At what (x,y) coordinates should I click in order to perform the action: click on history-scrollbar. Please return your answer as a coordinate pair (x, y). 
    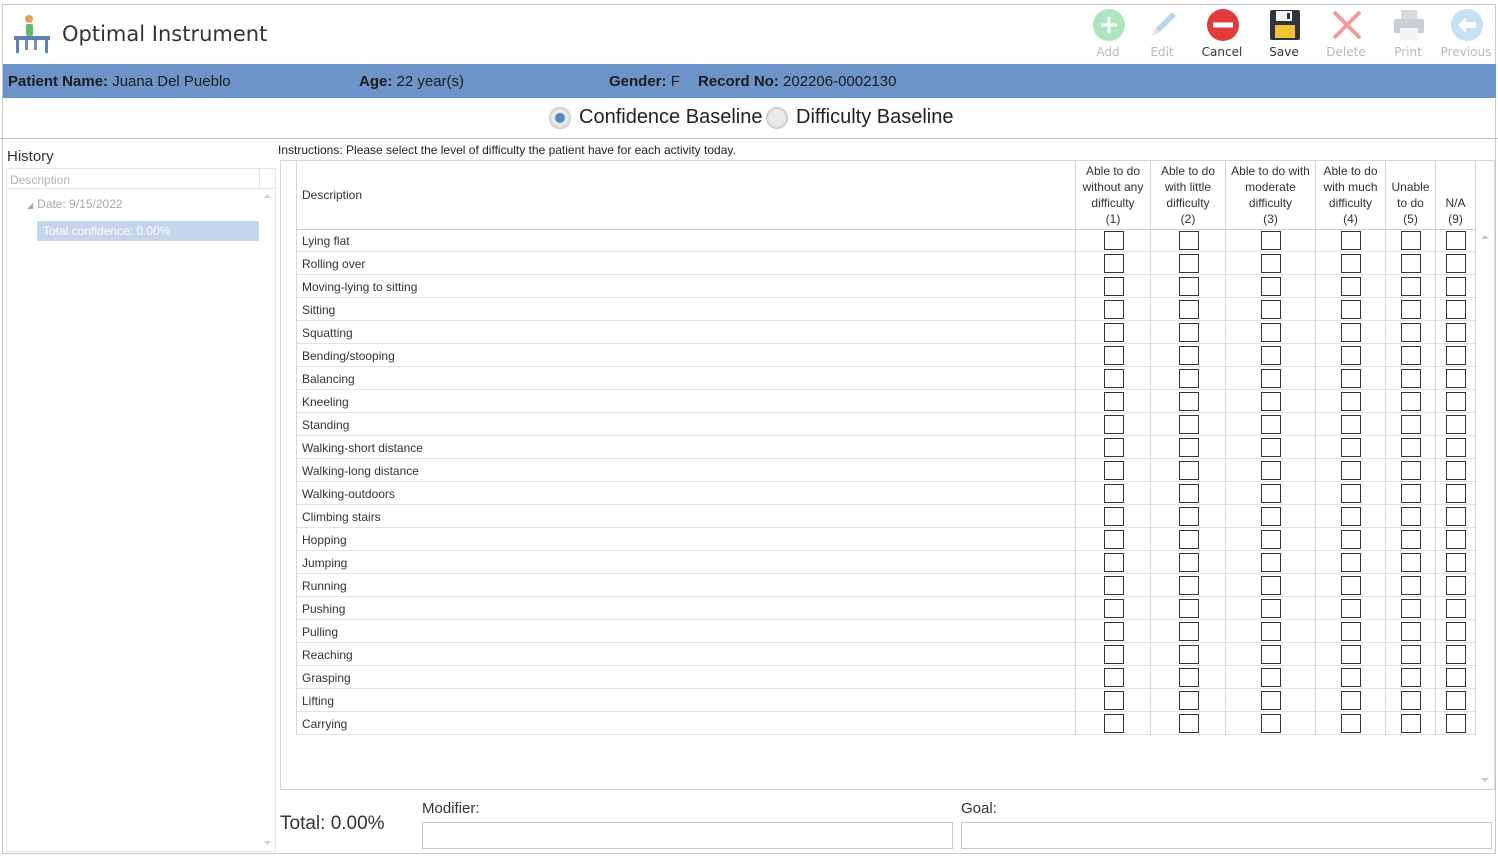
    Looking at the image, I should click on (267, 520).